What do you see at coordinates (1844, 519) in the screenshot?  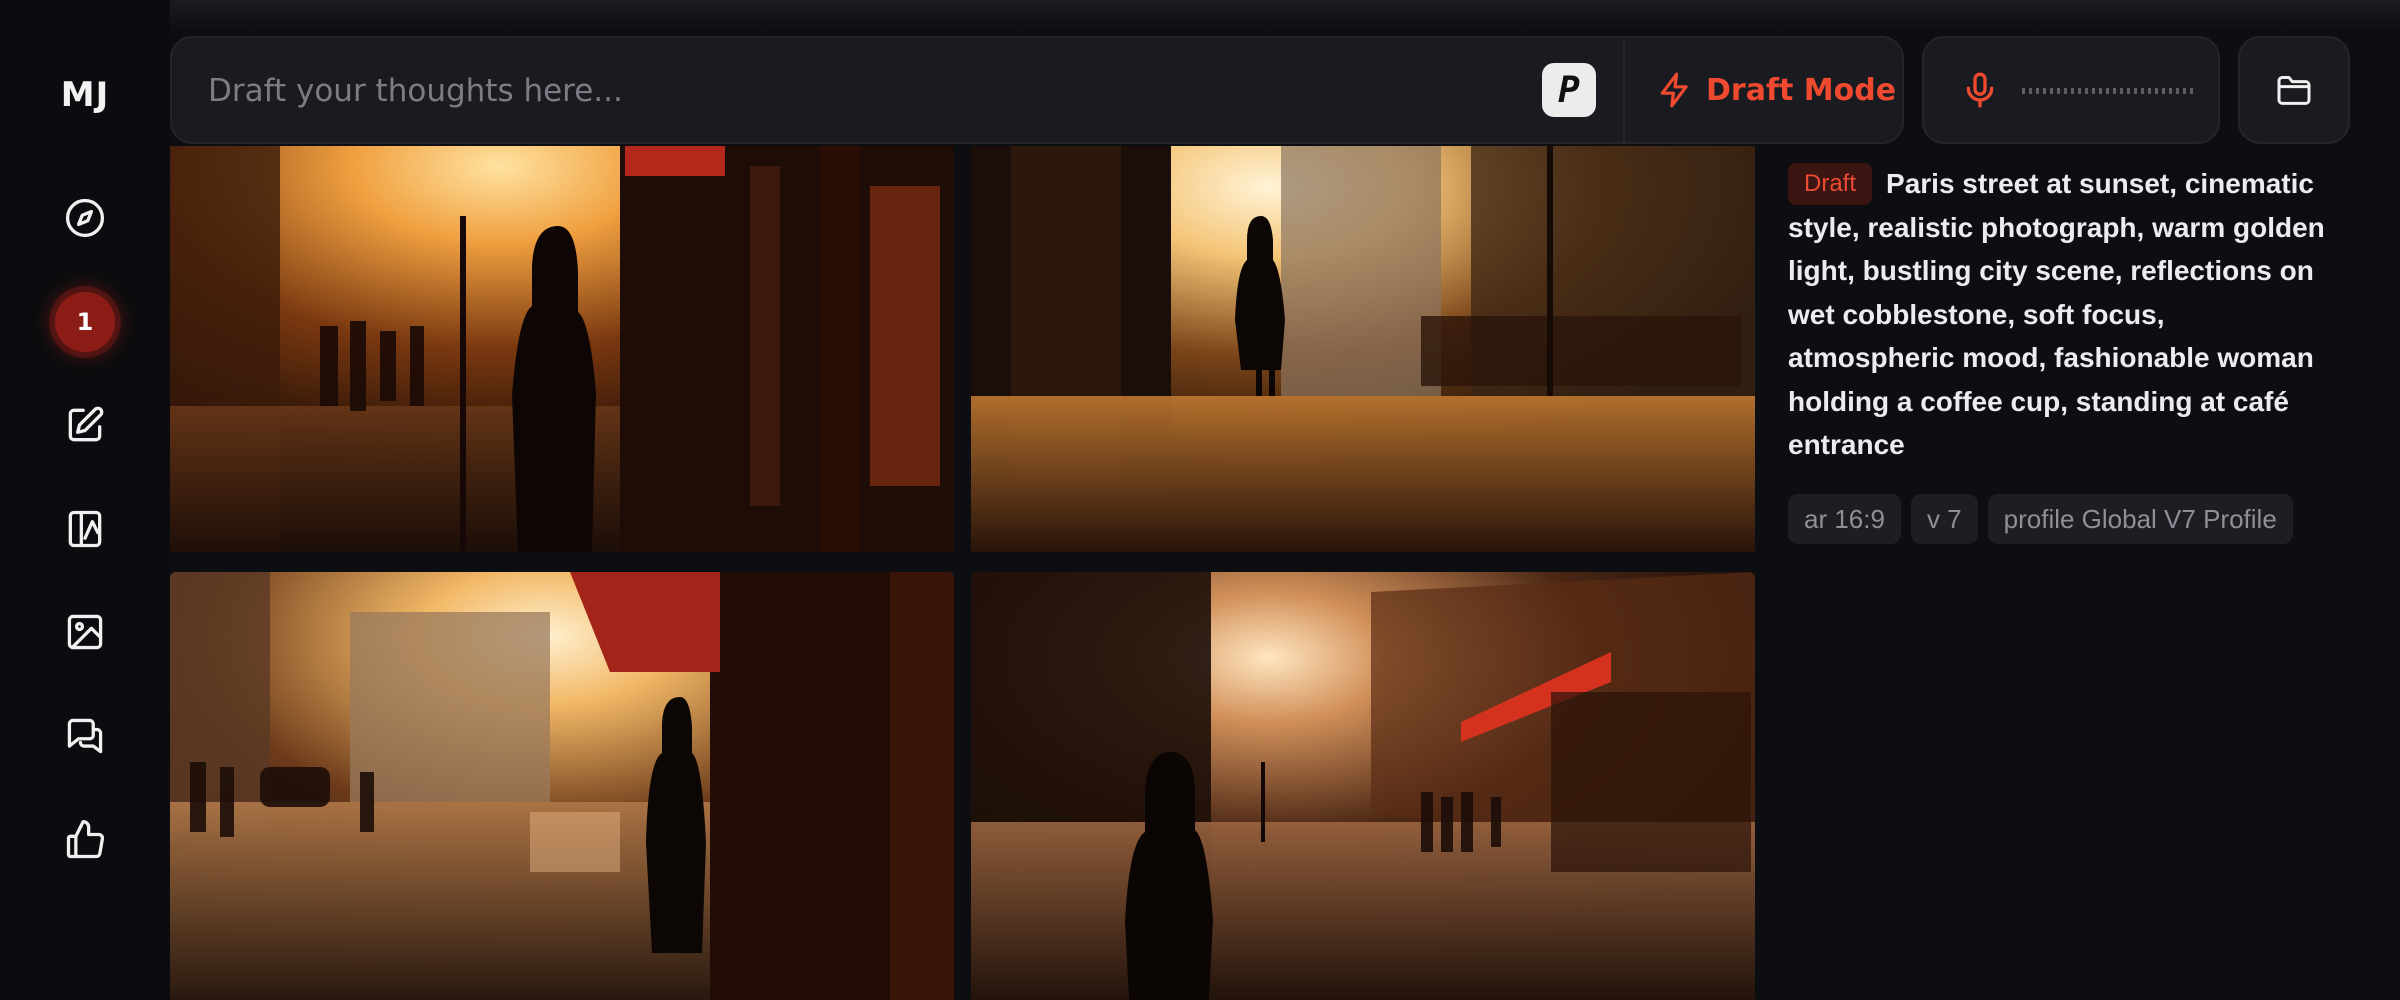 I see `param-aspect-ratio: ar 16:9` at bounding box center [1844, 519].